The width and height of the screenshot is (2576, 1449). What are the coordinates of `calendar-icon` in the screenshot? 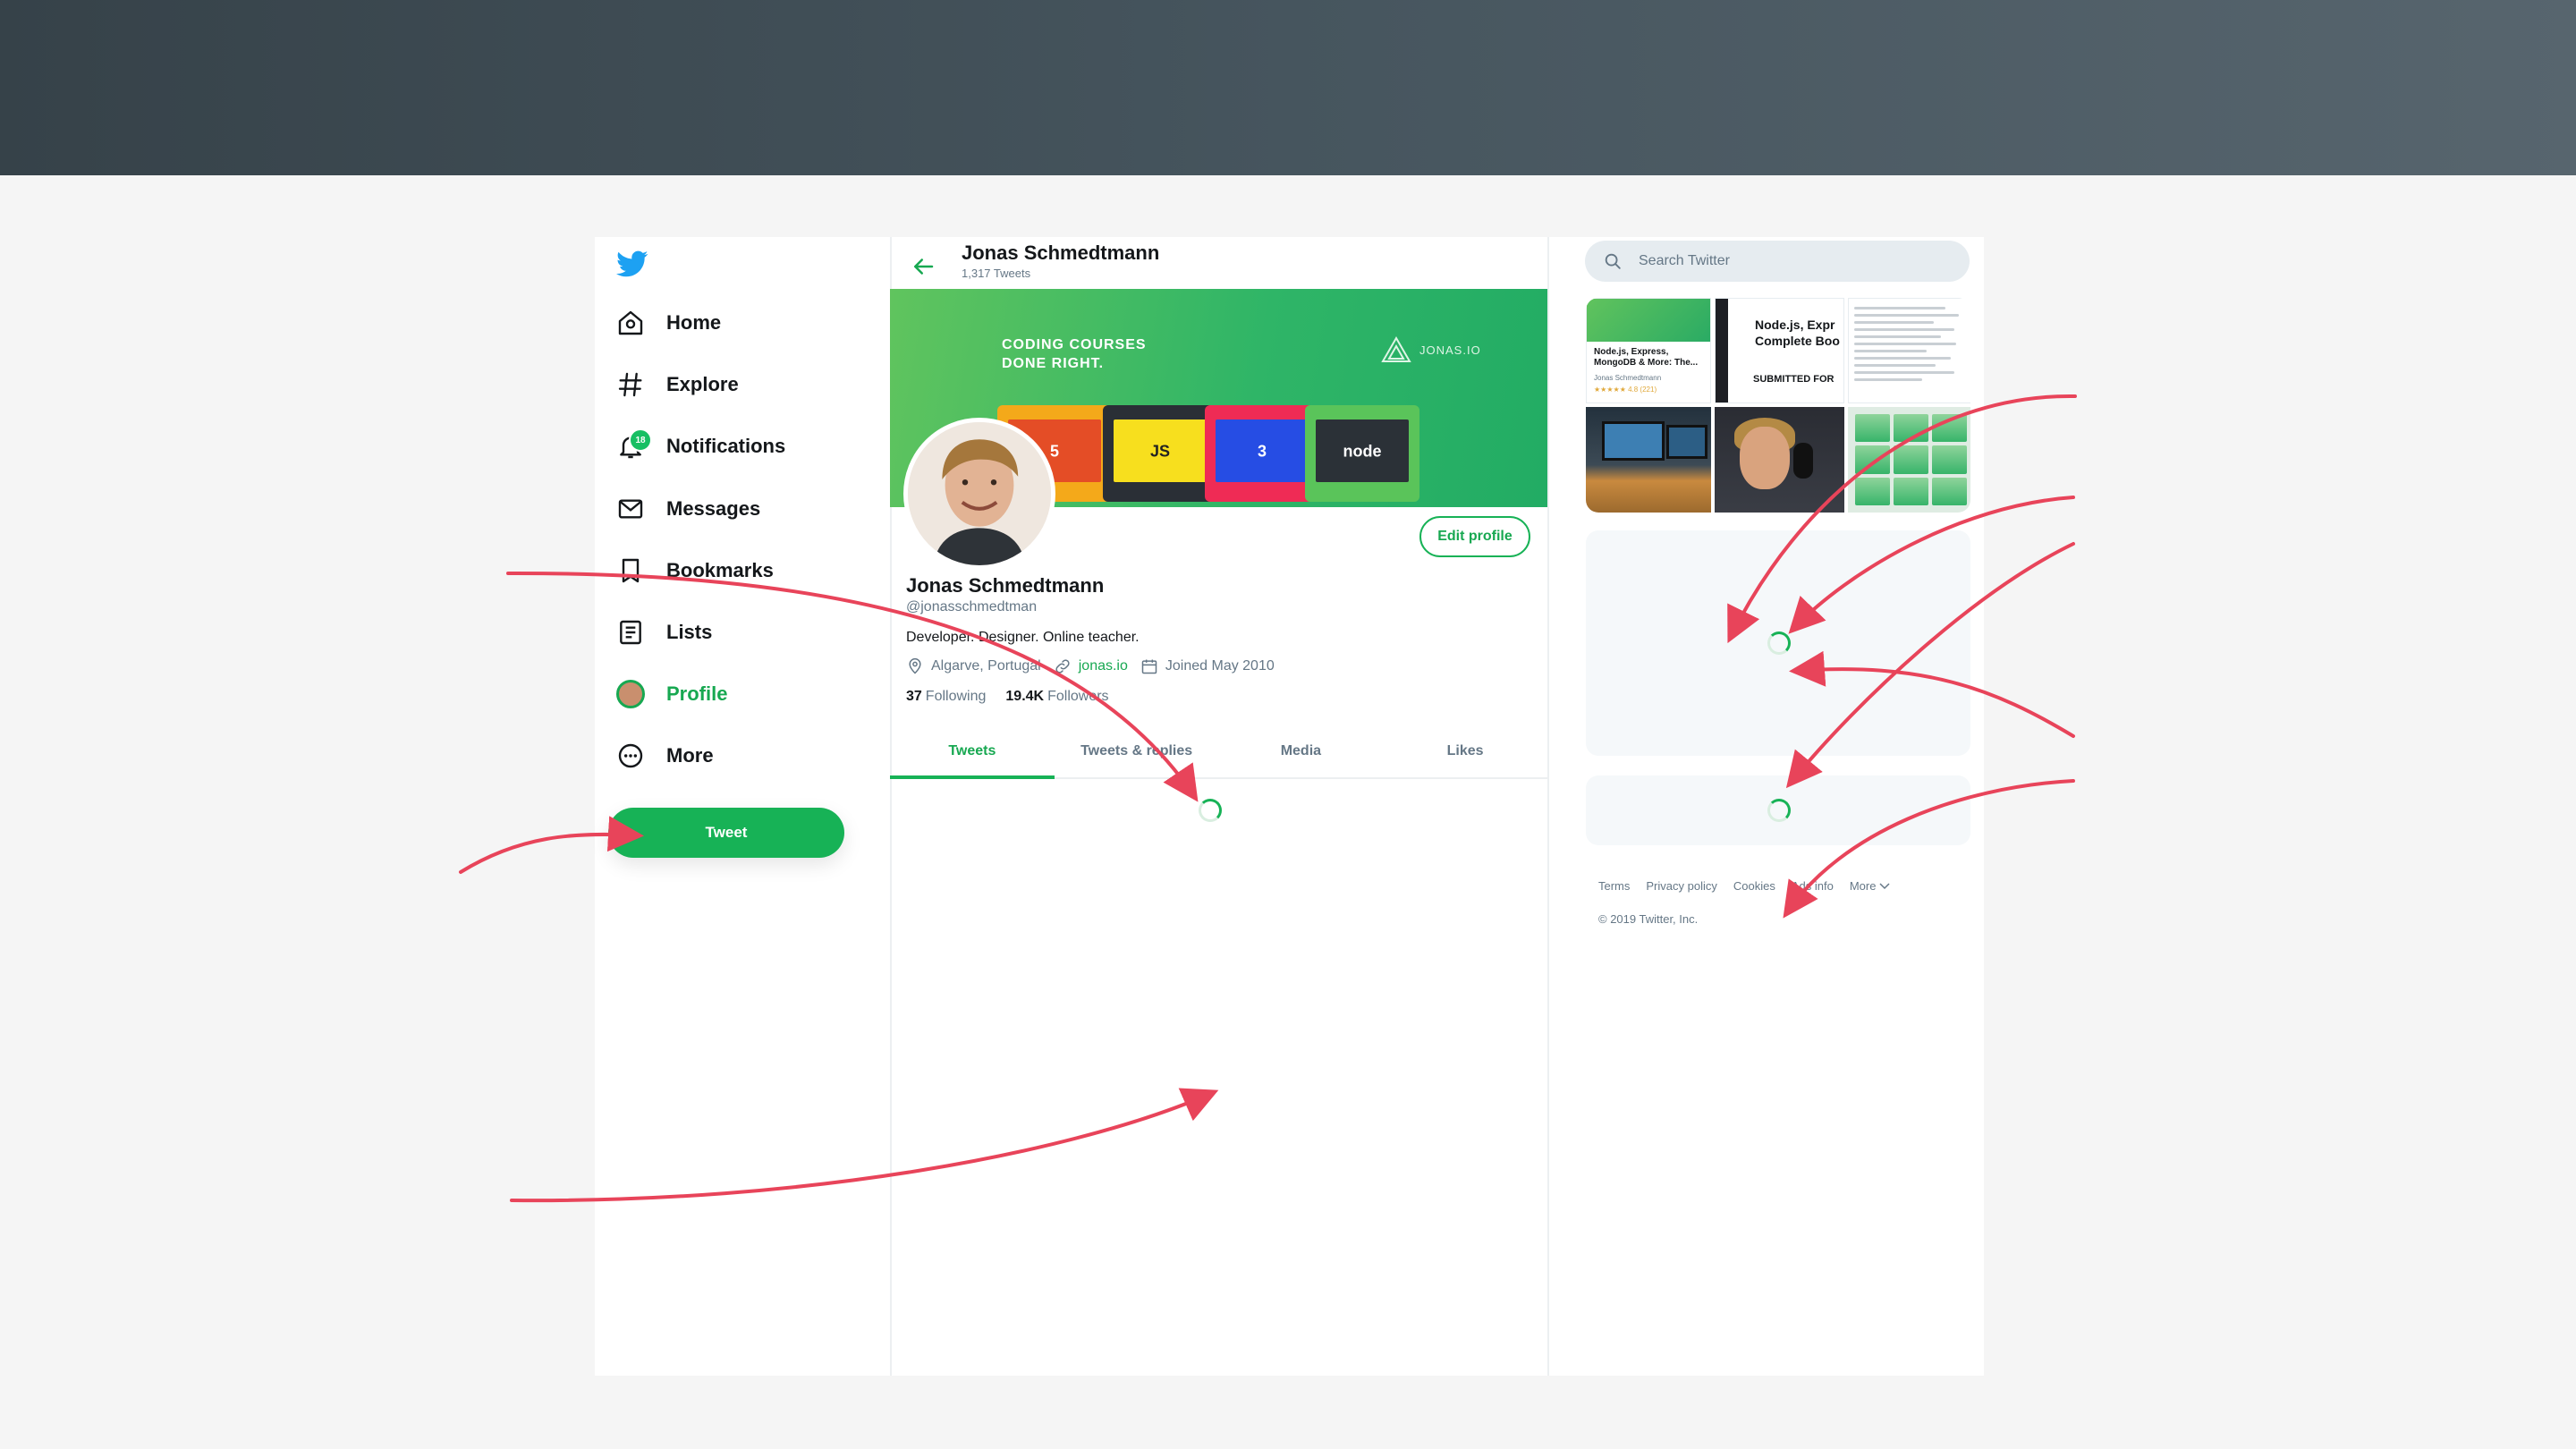 It's located at (1149, 666).